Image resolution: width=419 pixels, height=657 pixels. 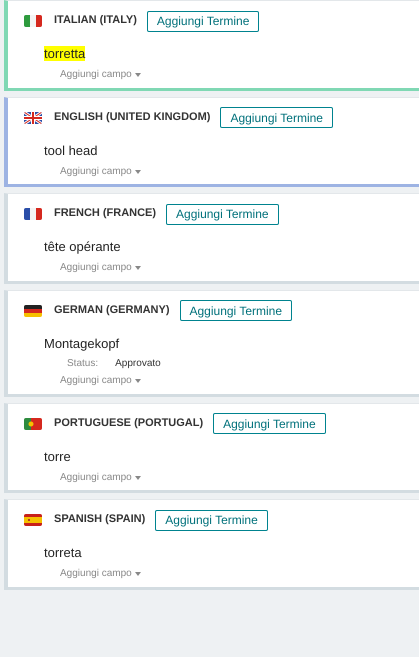 I want to click on language-title: ENGLISH (UNITED KINGDOM), so click(x=132, y=117).